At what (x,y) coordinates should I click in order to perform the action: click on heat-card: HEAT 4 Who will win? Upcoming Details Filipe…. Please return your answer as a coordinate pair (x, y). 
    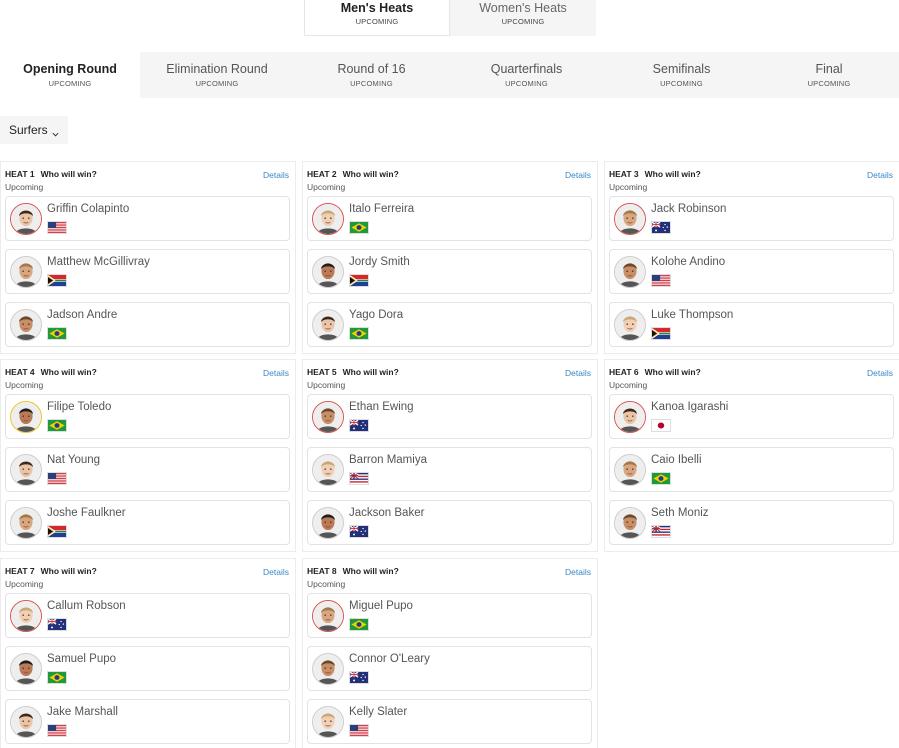
    Looking at the image, I should click on (148, 455).